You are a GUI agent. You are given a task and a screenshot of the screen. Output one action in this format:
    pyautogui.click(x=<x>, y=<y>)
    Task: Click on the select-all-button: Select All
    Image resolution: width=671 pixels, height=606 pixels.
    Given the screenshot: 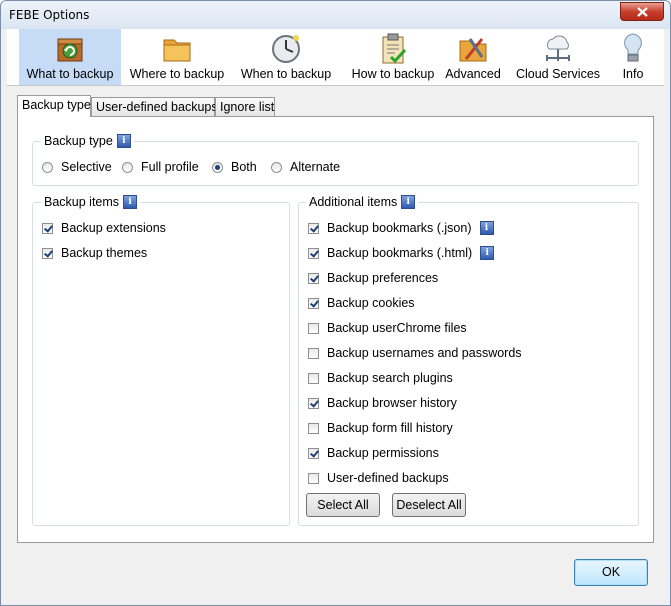 What is the action you would take?
    pyautogui.click(x=343, y=505)
    